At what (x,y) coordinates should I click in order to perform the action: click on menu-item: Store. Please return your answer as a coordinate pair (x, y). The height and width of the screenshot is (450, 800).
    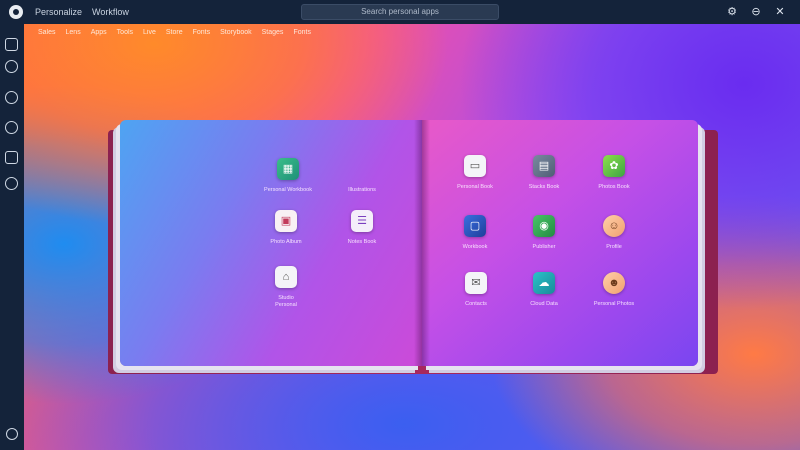
    Looking at the image, I should click on (174, 32).